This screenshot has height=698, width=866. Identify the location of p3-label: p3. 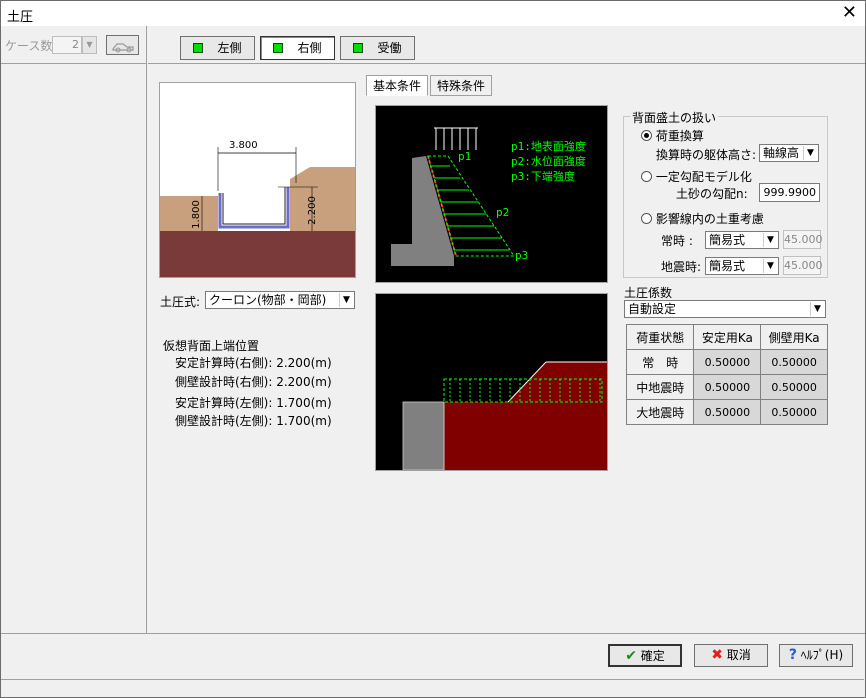
(522, 255).